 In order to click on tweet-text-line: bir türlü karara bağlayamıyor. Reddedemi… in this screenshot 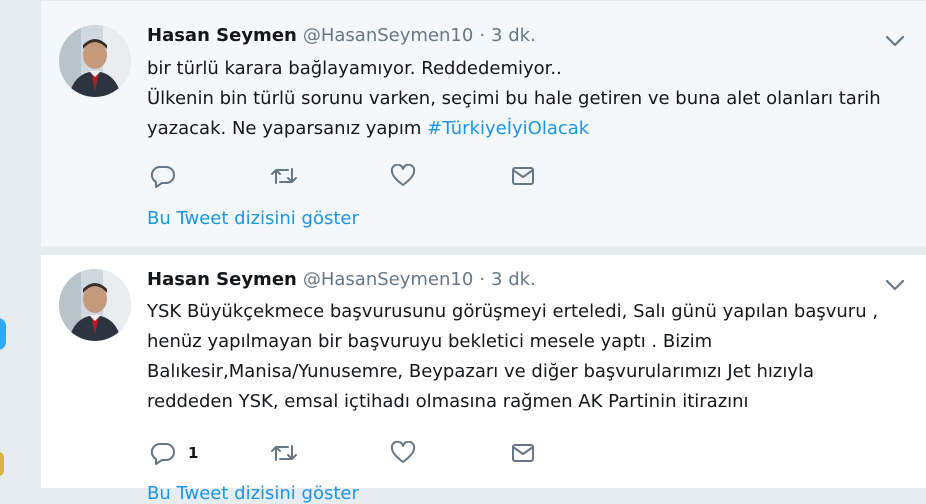, I will do `click(354, 68)`.